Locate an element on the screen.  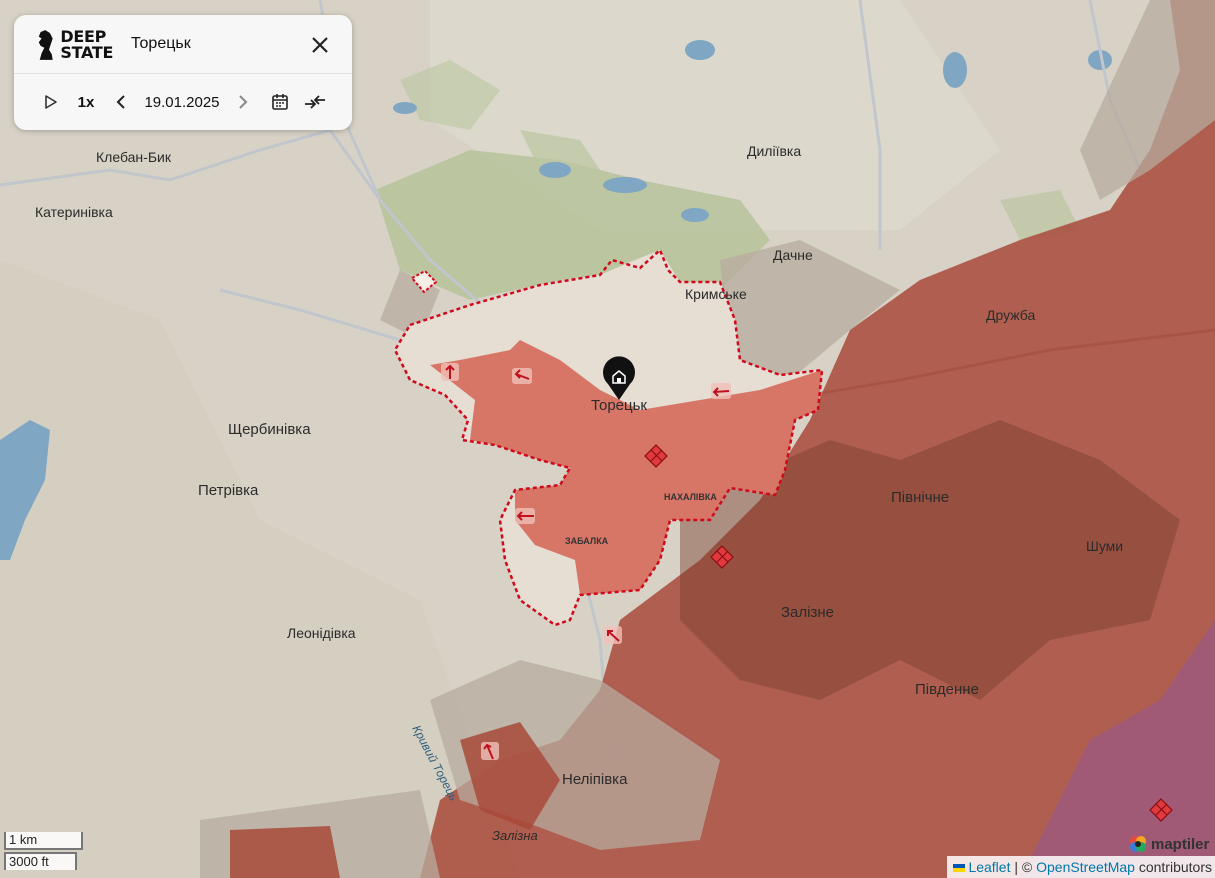
brand-name: DEEP STATE is located at coordinates (87, 44).